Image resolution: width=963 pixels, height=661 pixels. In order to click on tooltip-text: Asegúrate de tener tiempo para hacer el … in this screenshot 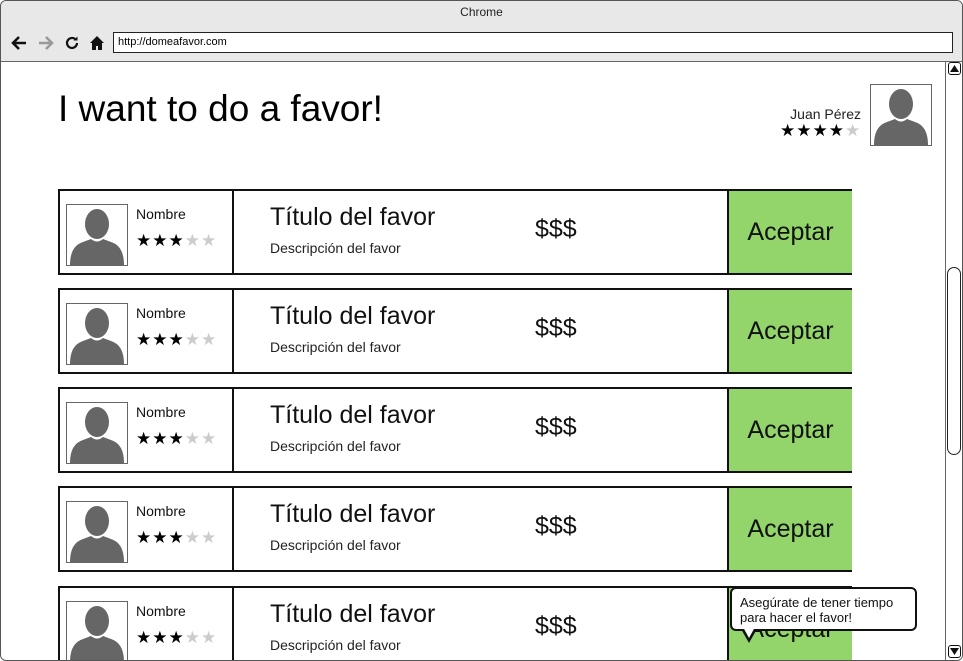, I will do `click(817, 610)`.